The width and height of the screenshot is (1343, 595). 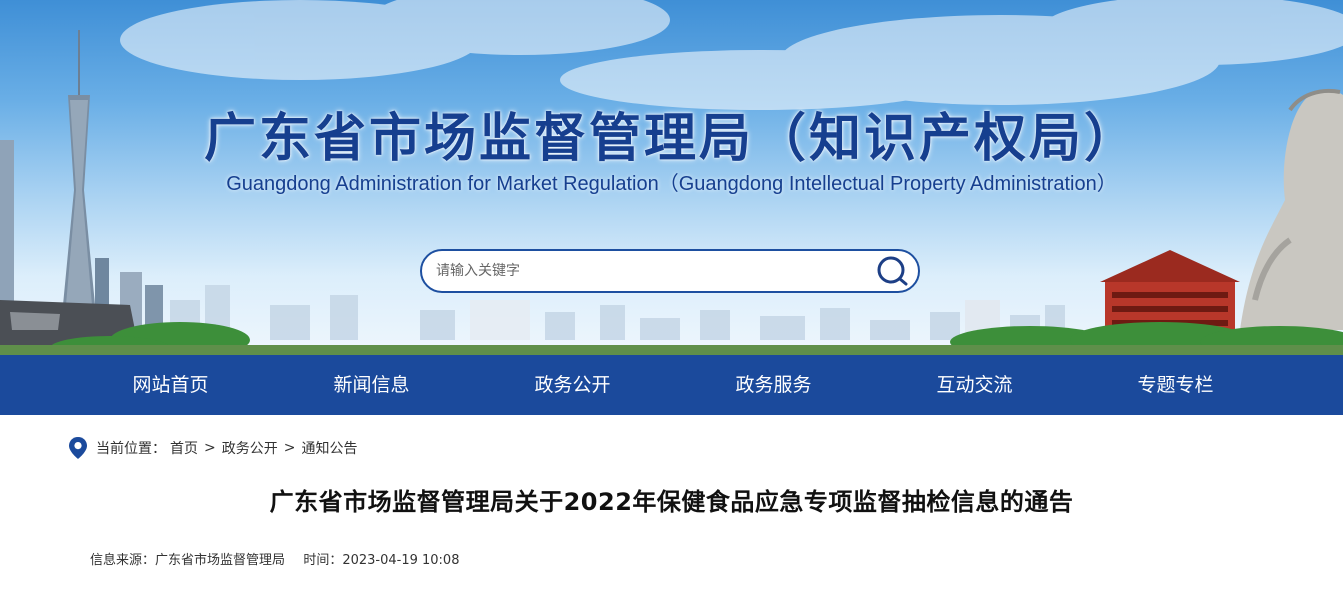 What do you see at coordinates (1175, 385) in the screenshot?
I see `nav-item-special-topics: 专题专栏` at bounding box center [1175, 385].